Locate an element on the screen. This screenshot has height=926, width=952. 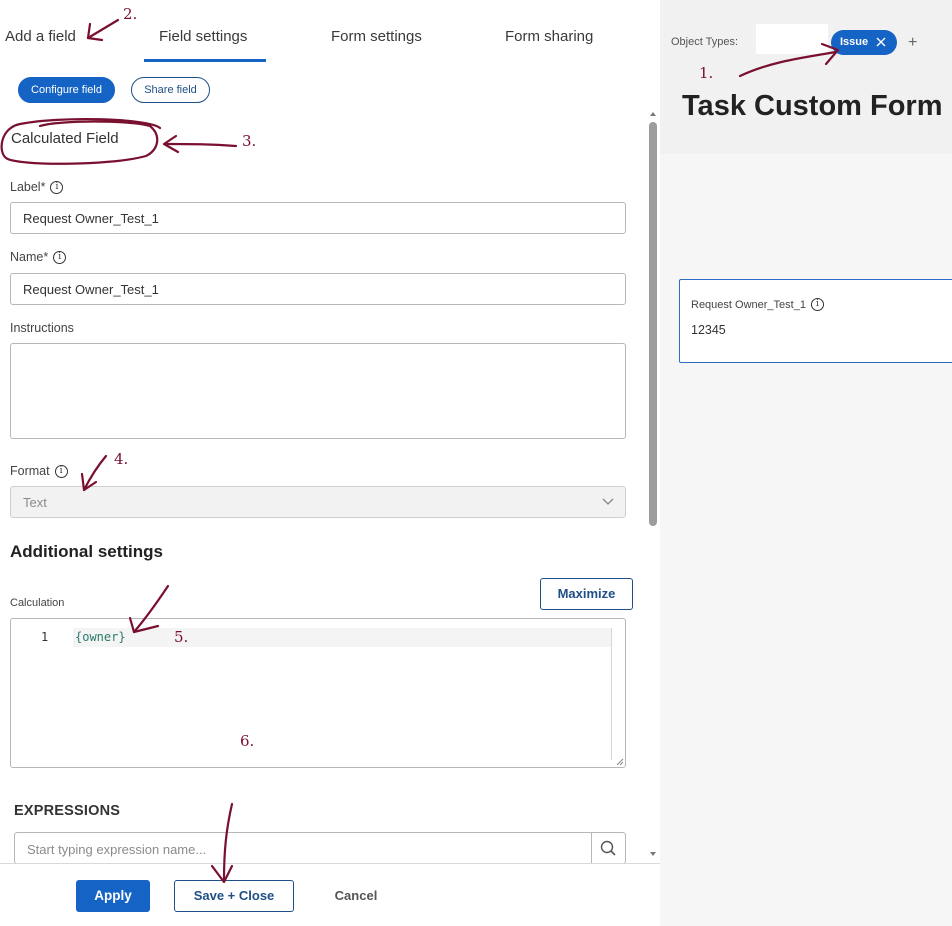
field-type-title: Calculated Field is located at coordinates (65, 138).